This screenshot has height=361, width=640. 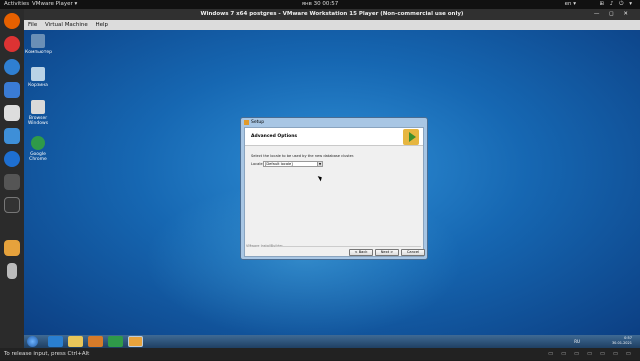 I want to click on terminal-icon, so click(x=12, y=205).